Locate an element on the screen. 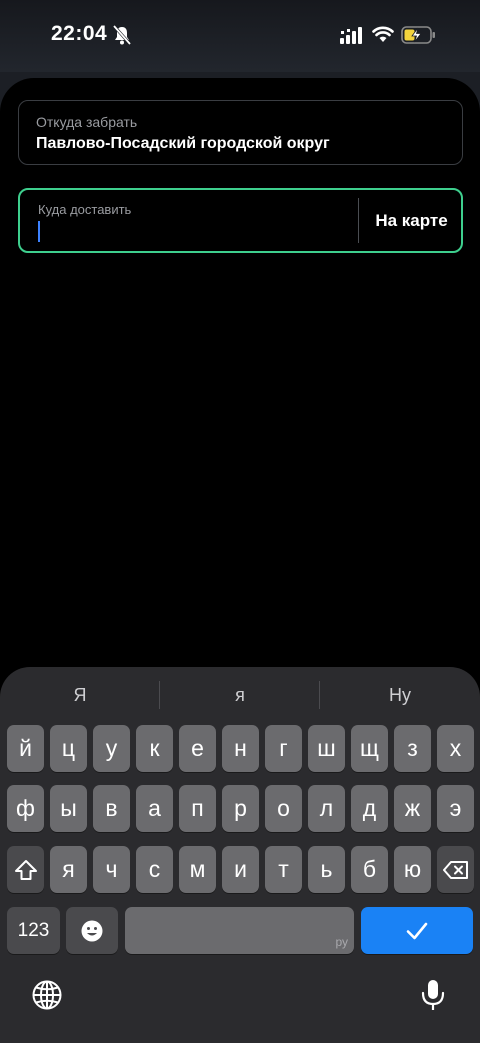  text-caret is located at coordinates (39, 231).